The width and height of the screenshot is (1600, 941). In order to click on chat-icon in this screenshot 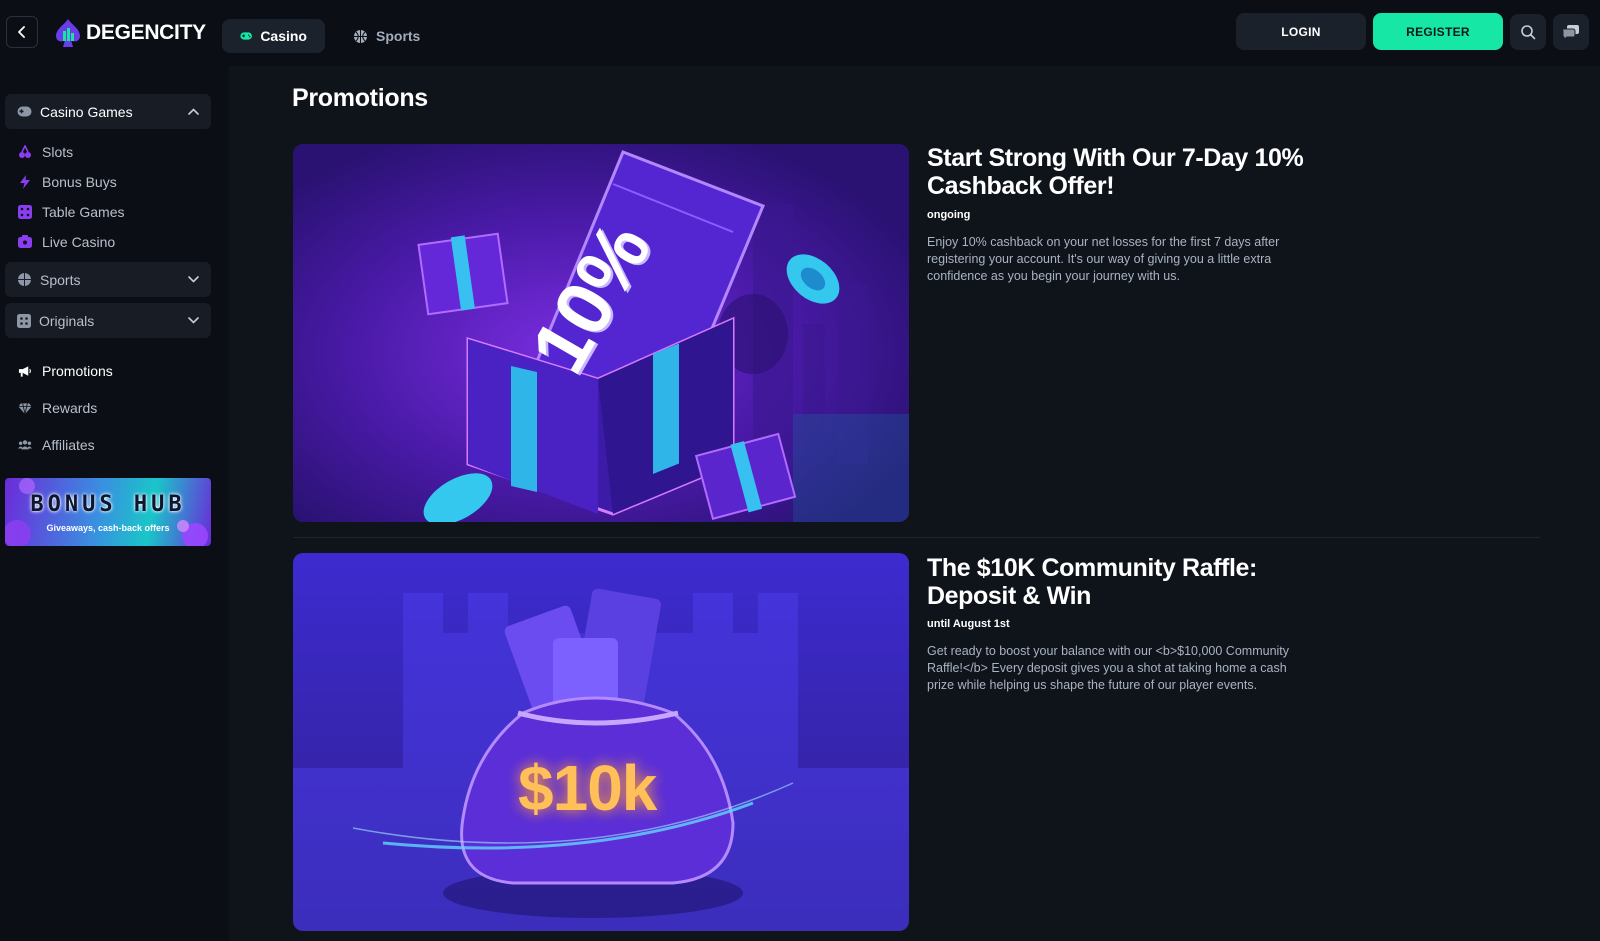, I will do `click(1570, 32)`.